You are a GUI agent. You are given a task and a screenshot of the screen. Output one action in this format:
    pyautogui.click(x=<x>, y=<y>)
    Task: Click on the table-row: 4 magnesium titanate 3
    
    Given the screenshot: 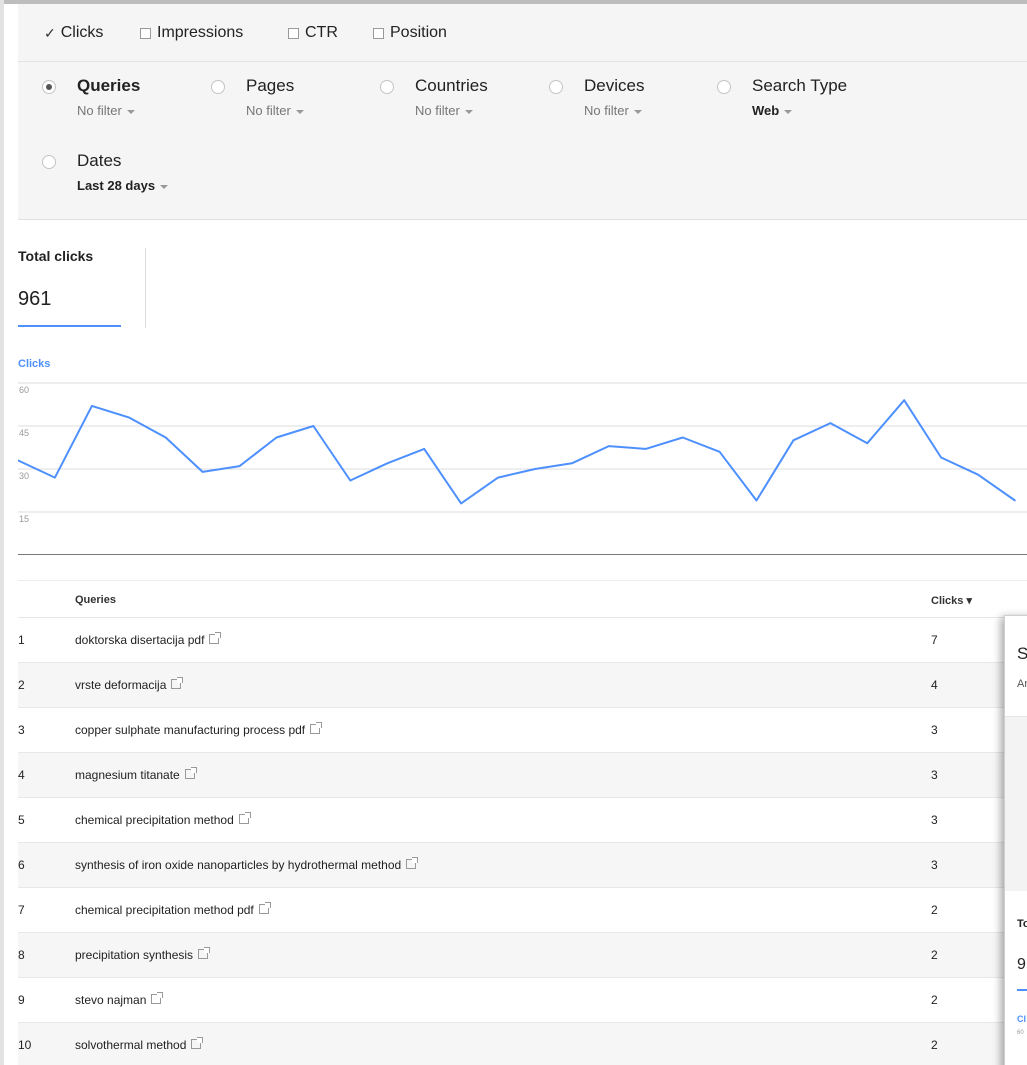 What is the action you would take?
    pyautogui.click(x=522, y=775)
    